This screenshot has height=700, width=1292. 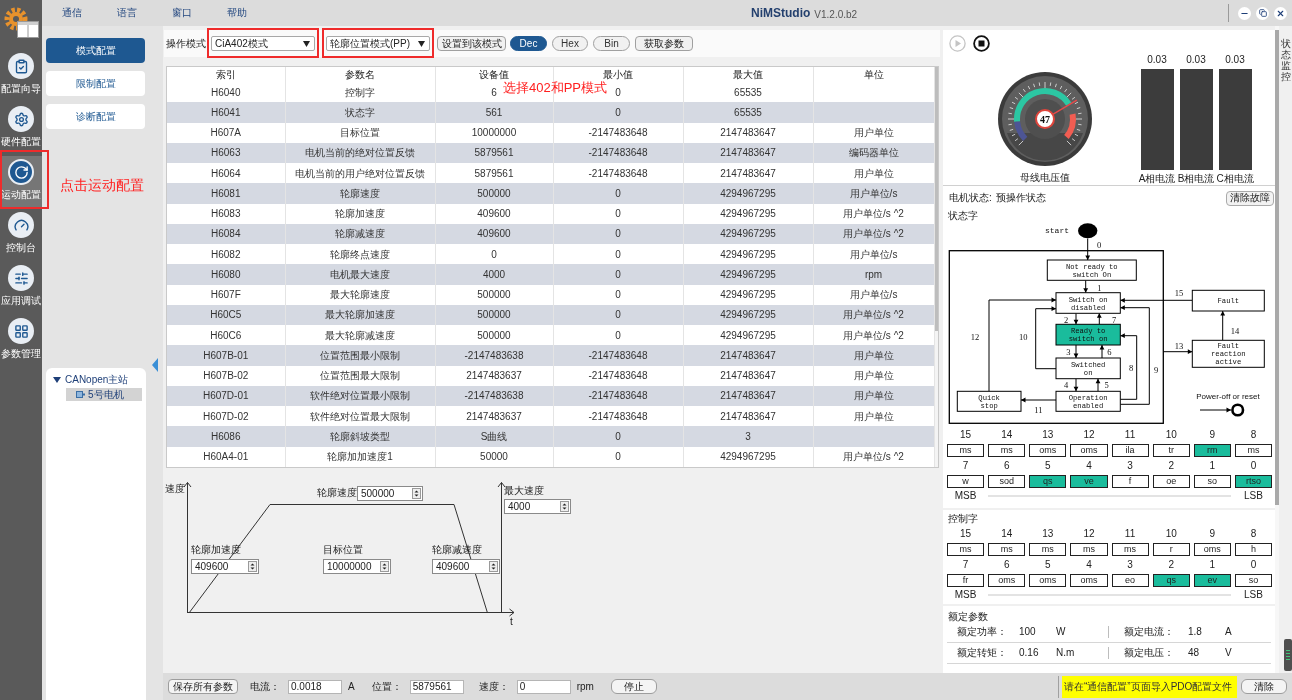 I want to click on rated-value: 1.8, so click(x=1195, y=632).